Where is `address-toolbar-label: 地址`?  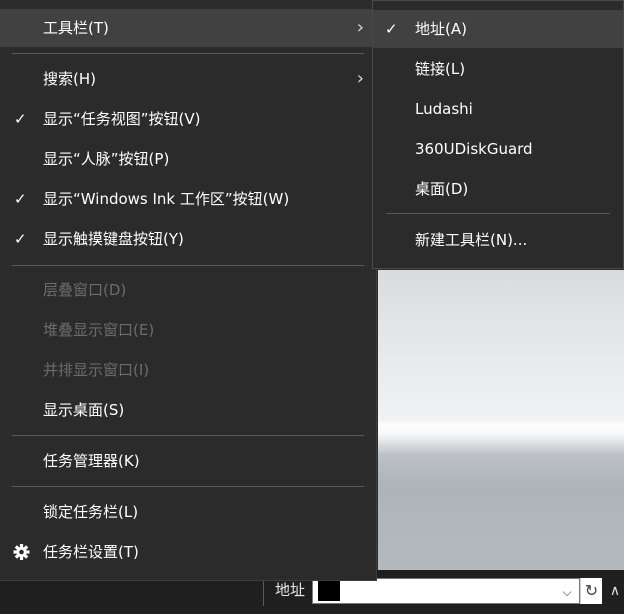
address-toolbar-label: 地址 is located at coordinates (290, 590).